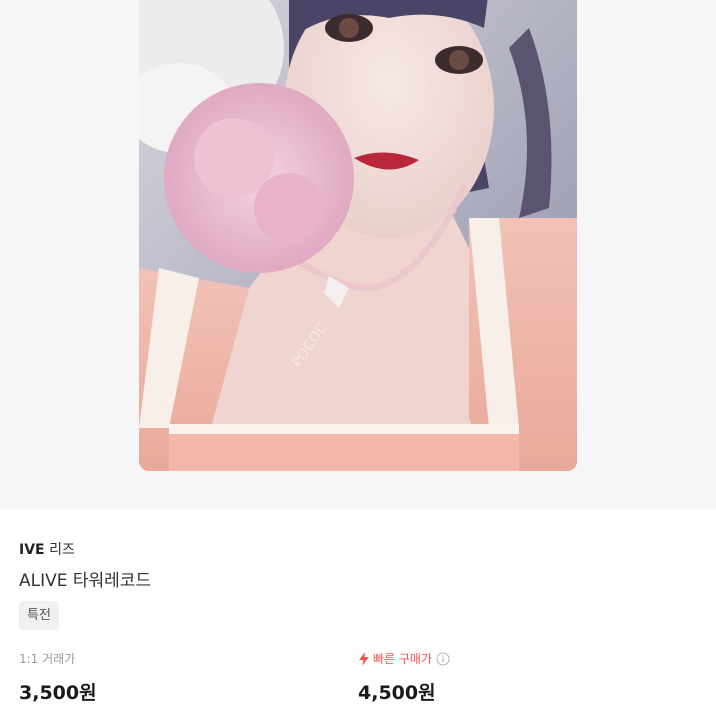  I want to click on fast-buy-label: 빠른 구매가, so click(403, 659).